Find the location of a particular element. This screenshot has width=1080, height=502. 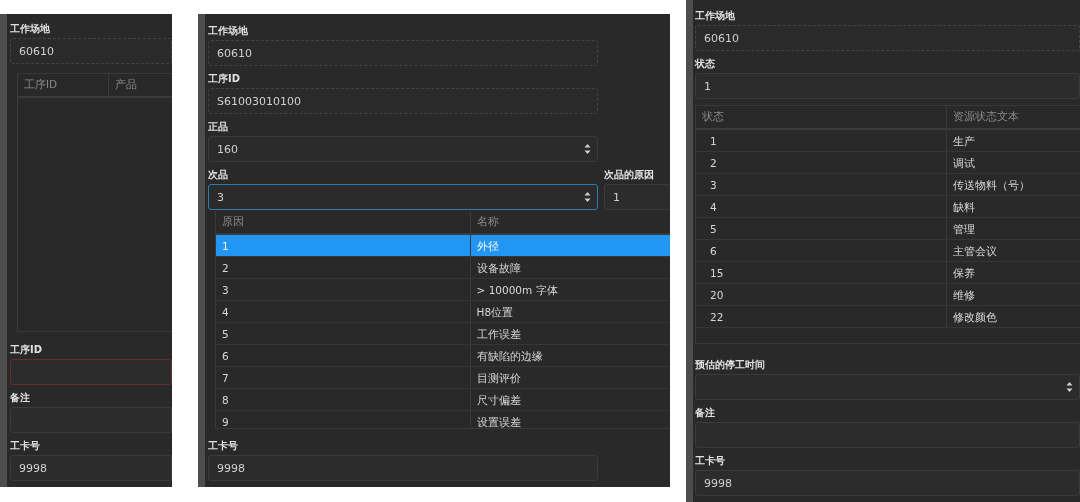

table-cell: 保养 is located at coordinates (1013, 272).